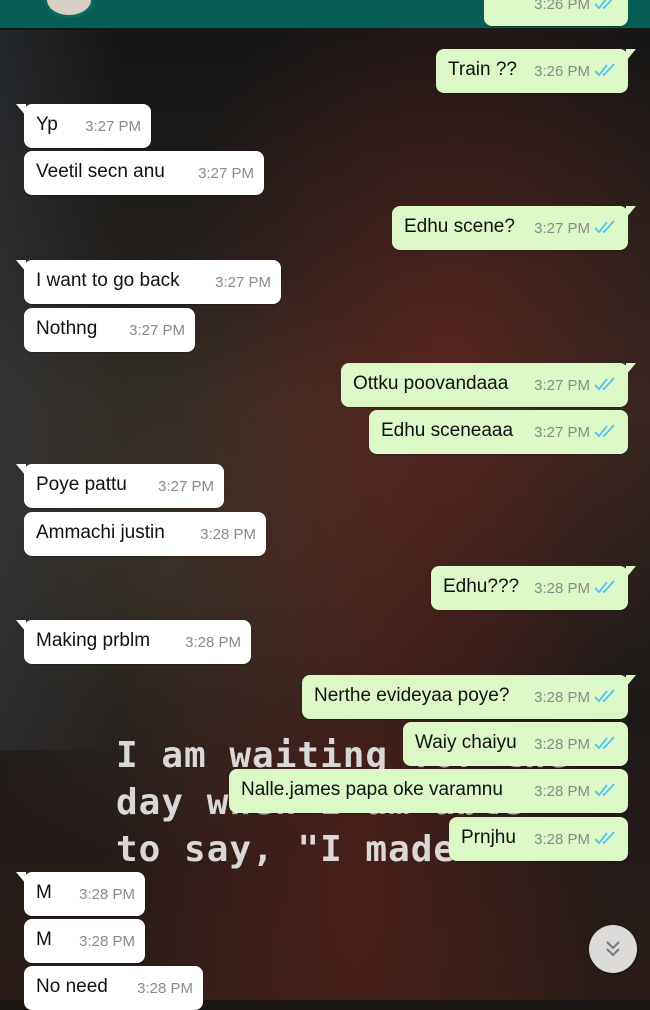  I want to click on incoming-message: Ammachi justin 3:28 PM, so click(145, 534).